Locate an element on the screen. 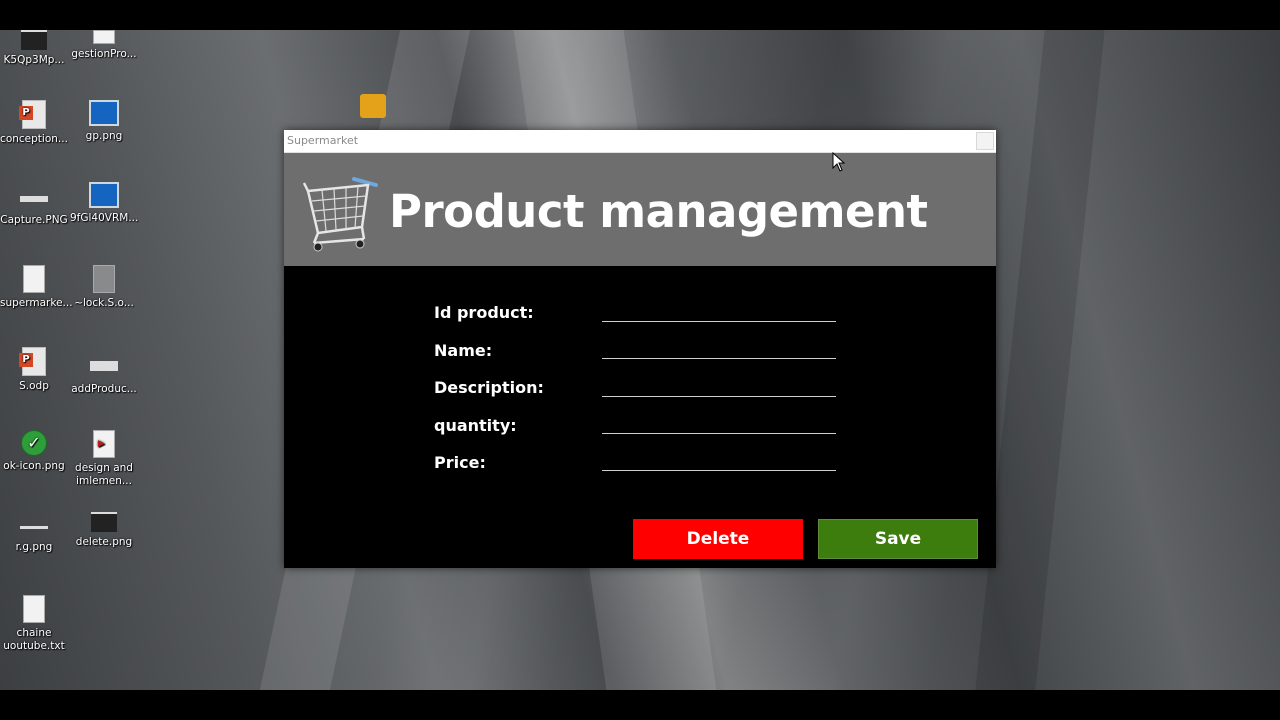  description-label: Description: is located at coordinates (489, 387).